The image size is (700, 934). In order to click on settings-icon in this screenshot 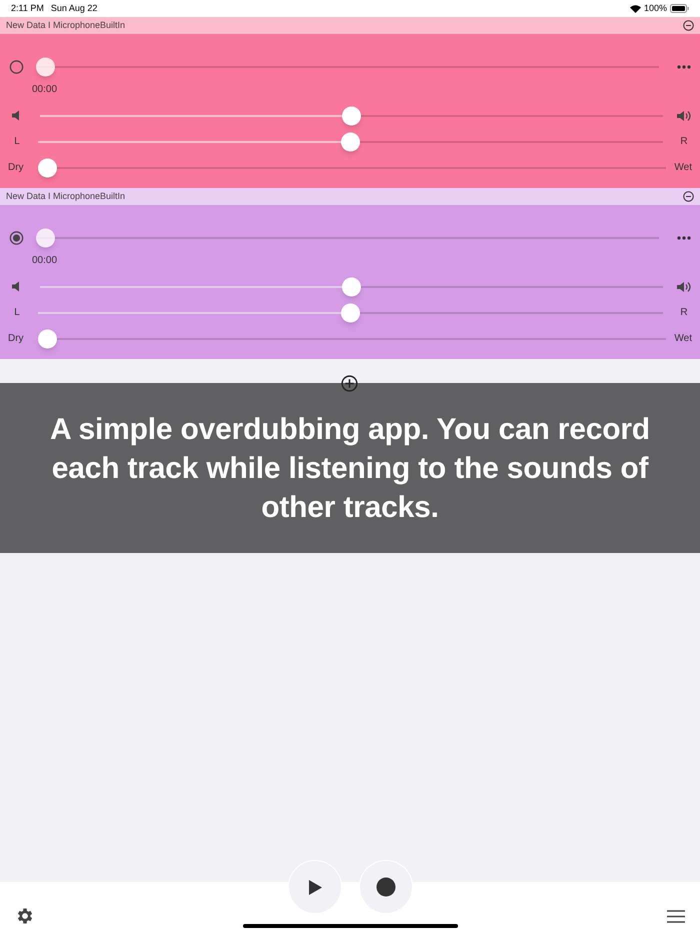, I will do `click(25, 916)`.